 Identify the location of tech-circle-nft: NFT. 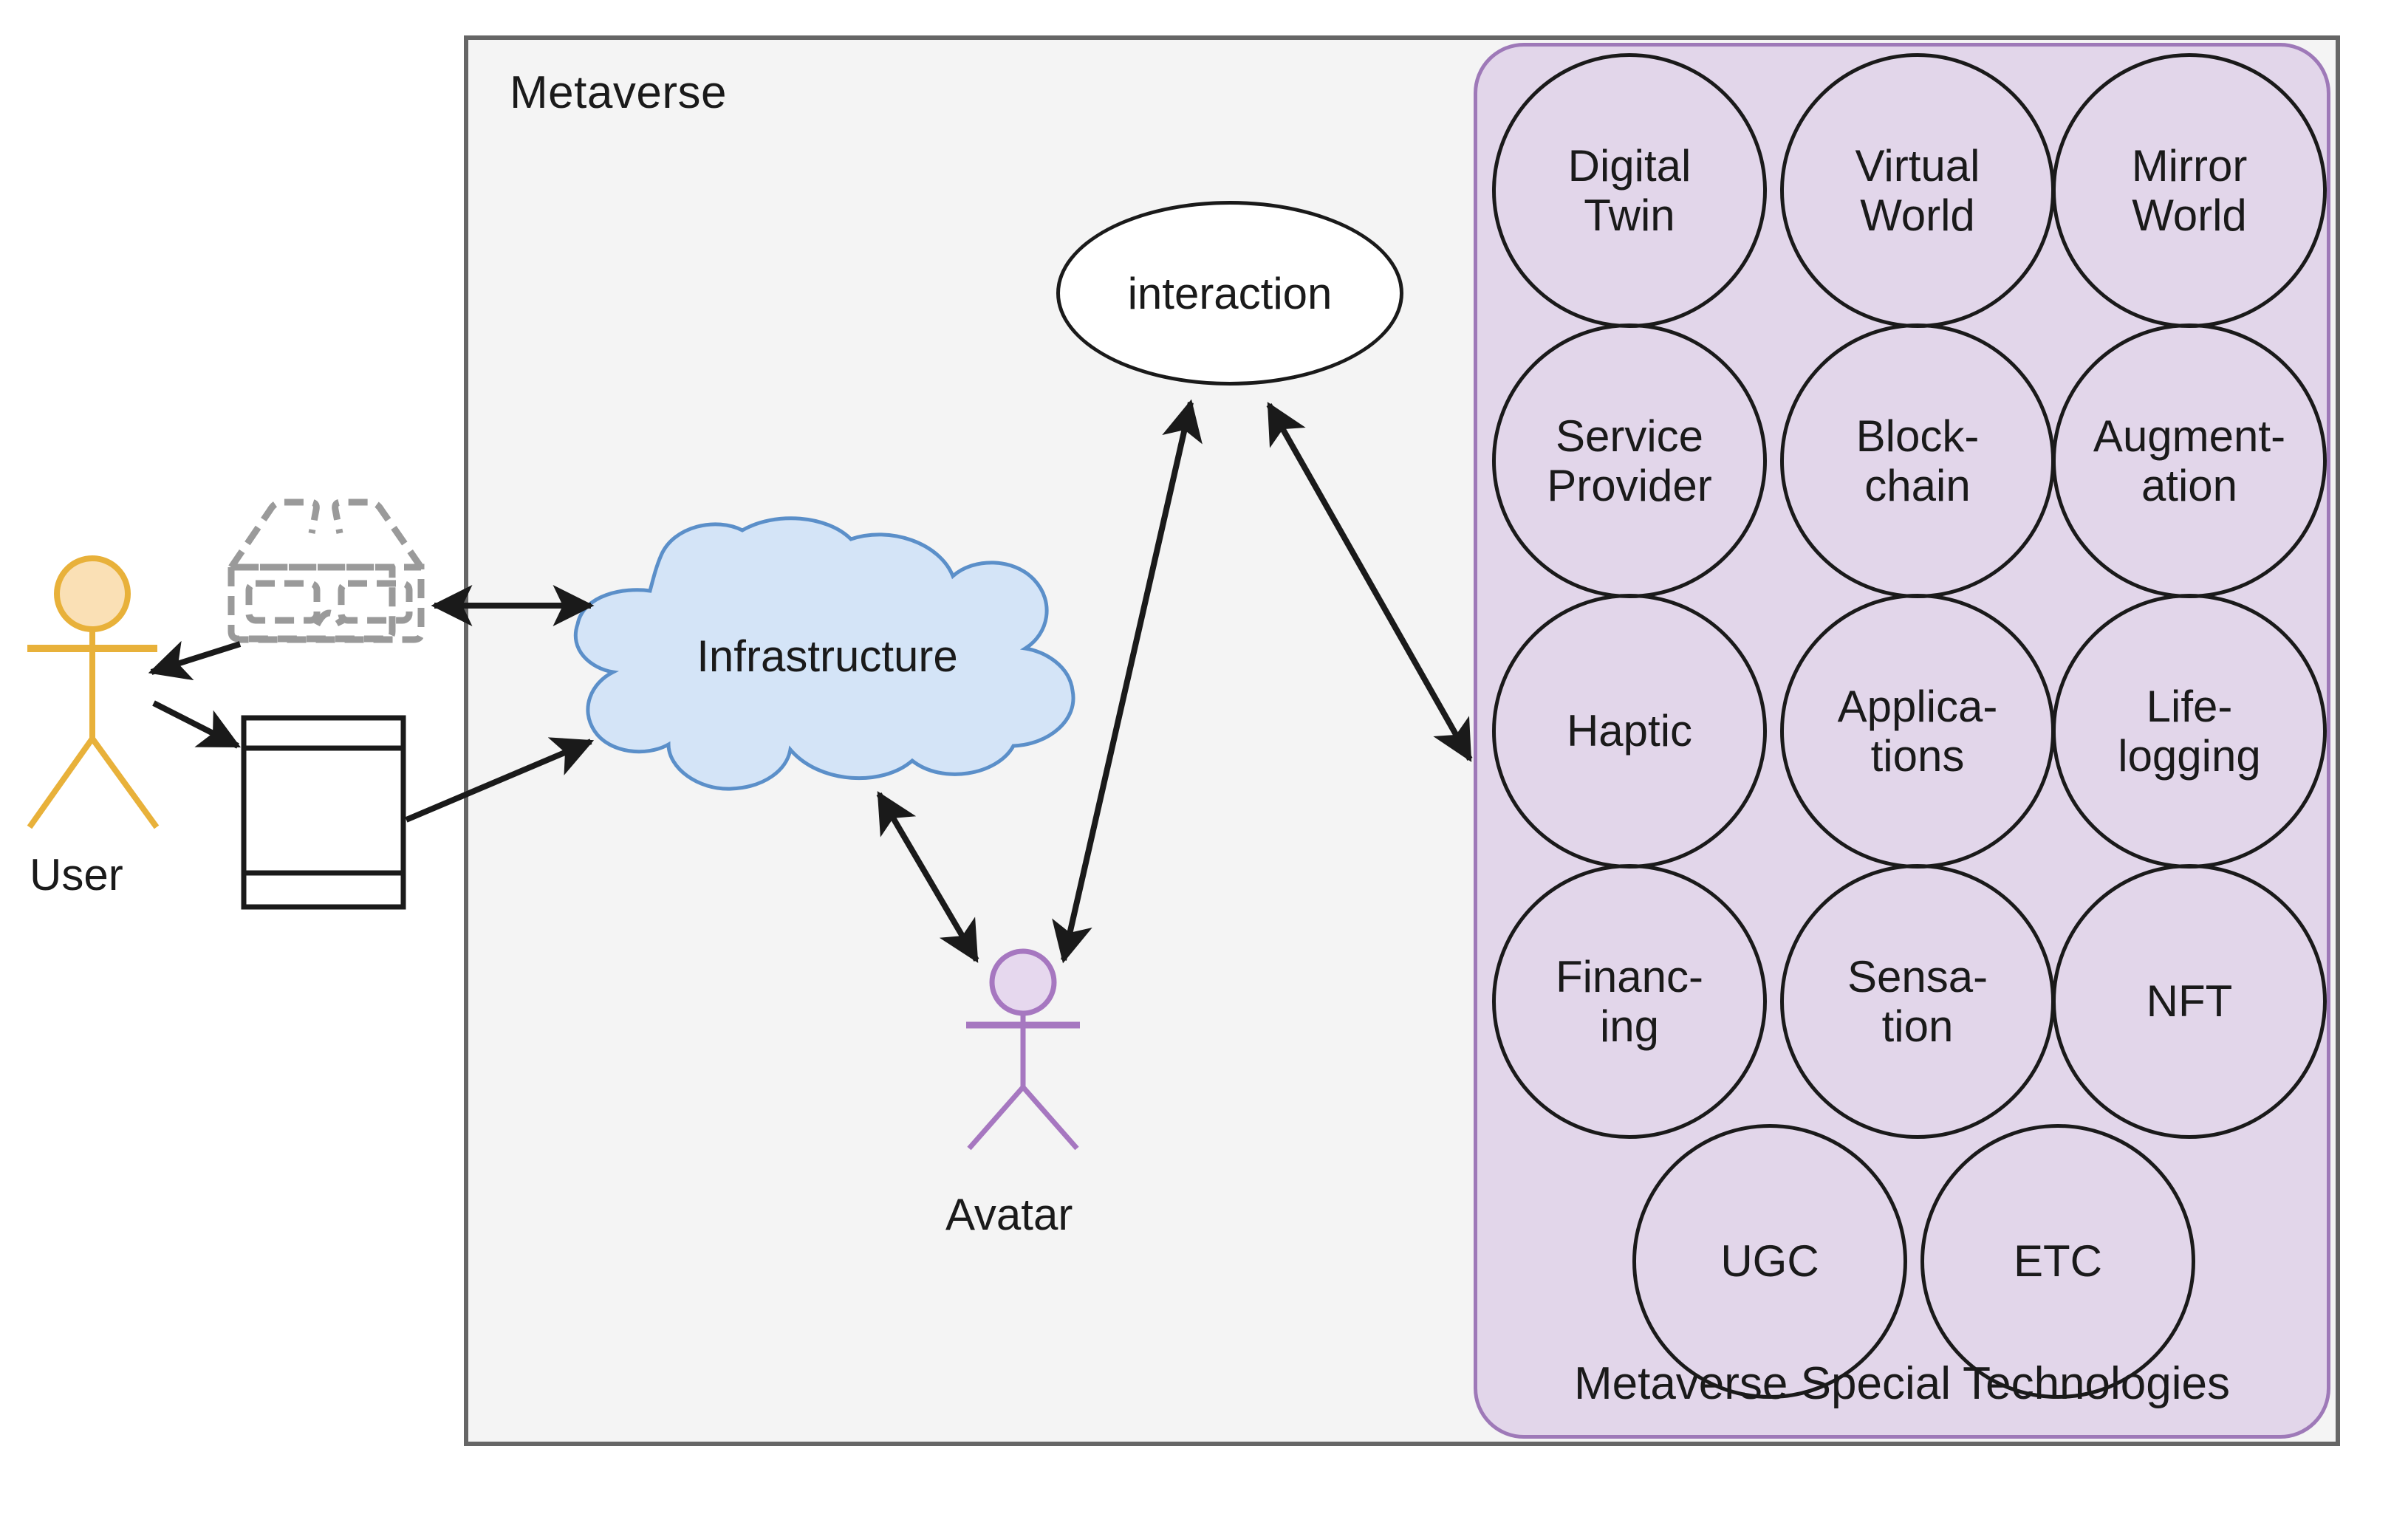
(2189, 1001).